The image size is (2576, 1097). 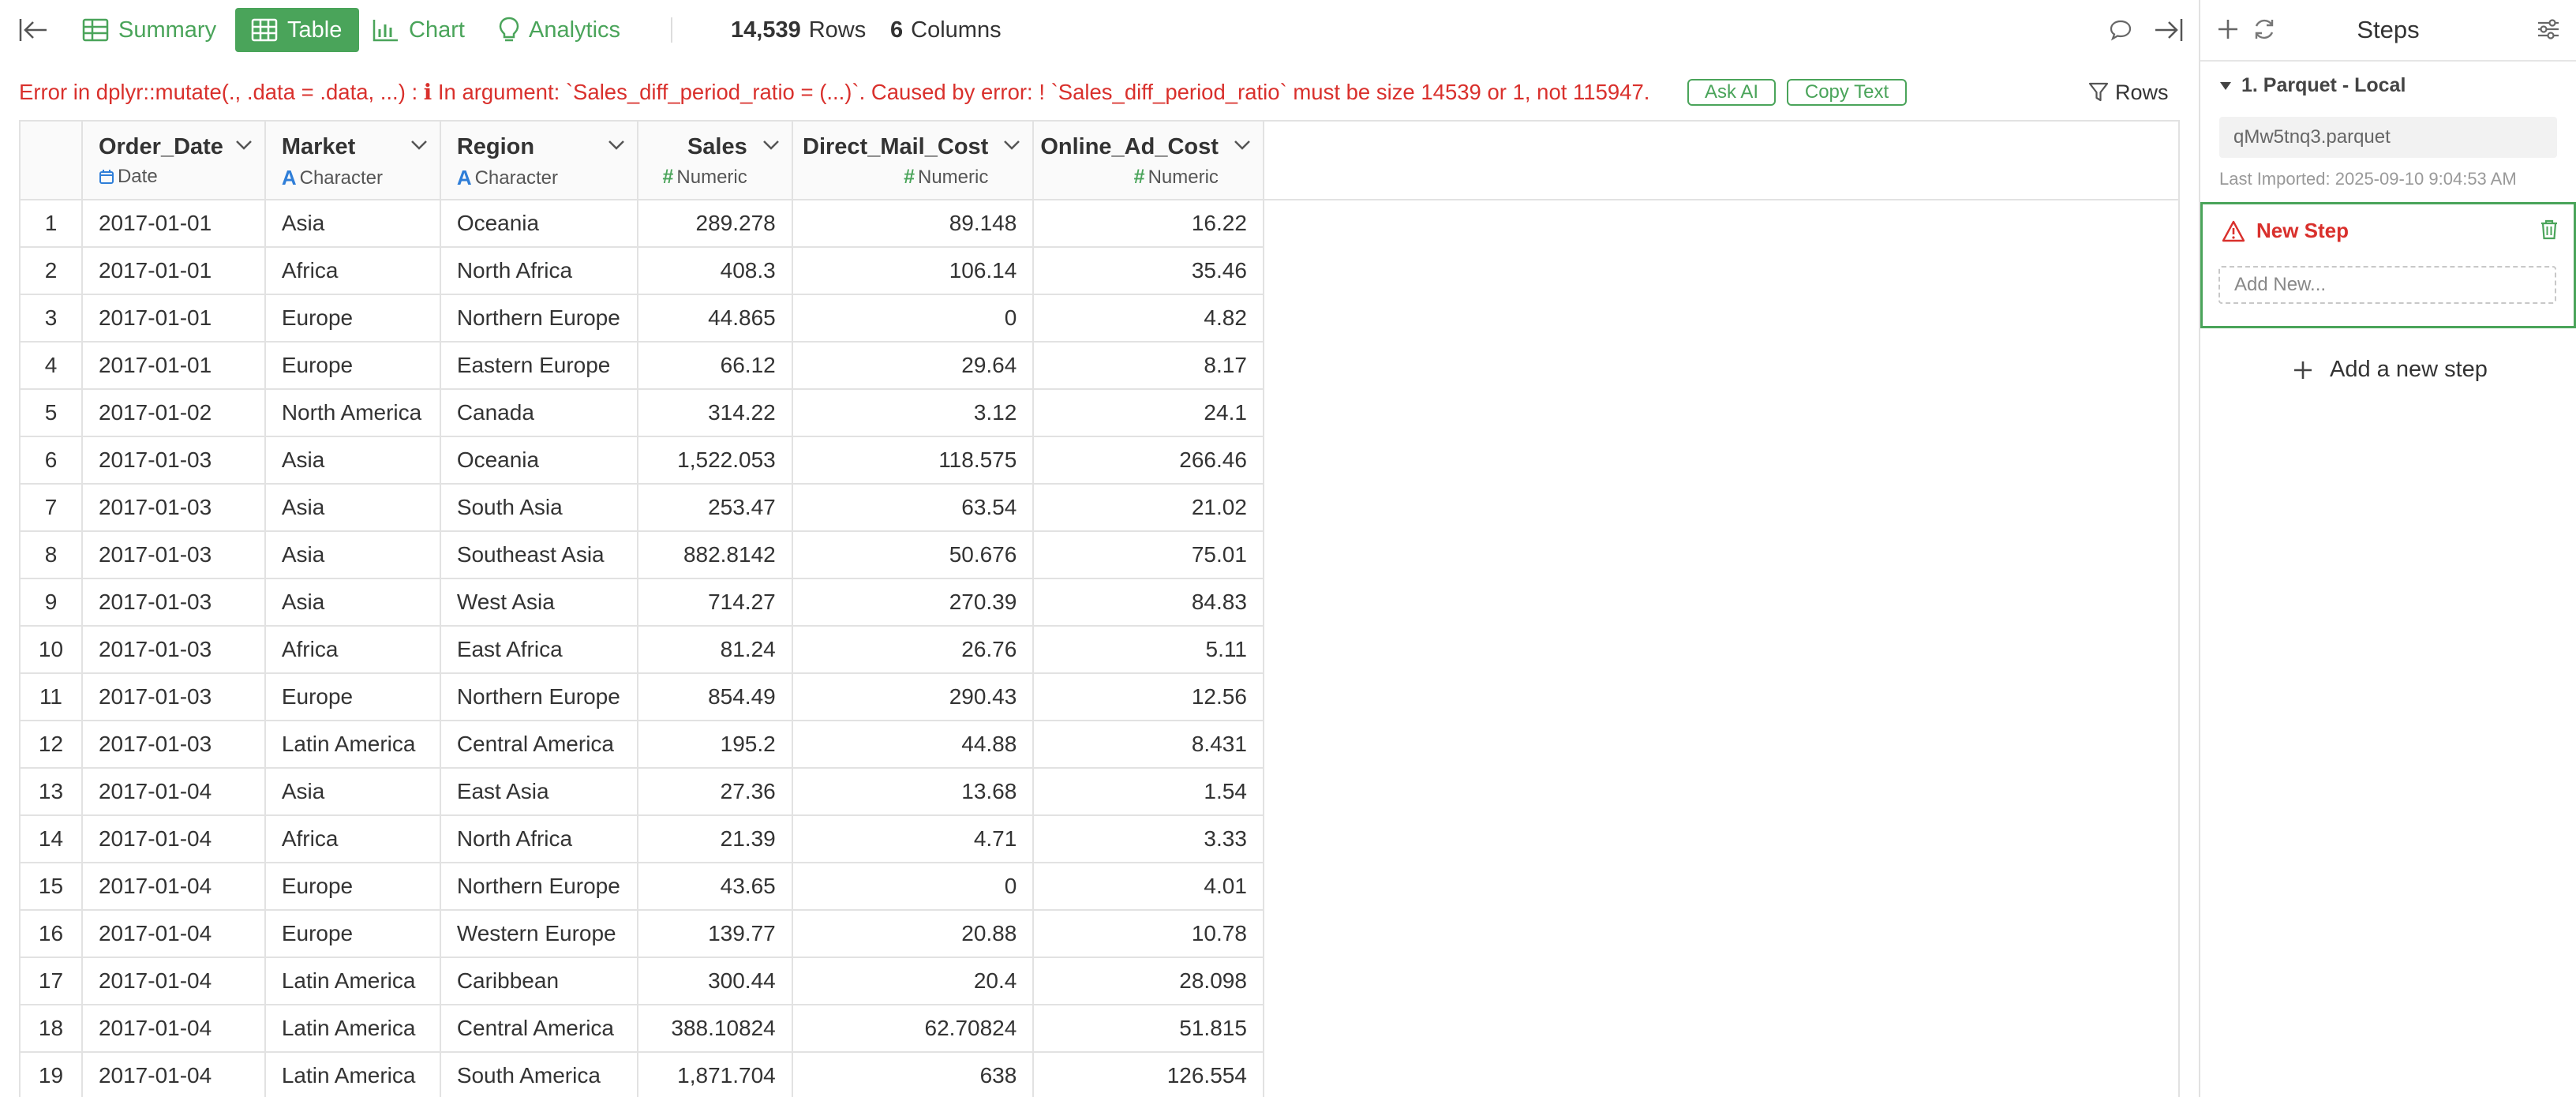 I want to click on table-row: 1 2017-01-01 Asia Oceania 289.278 89.148 16.22, so click(x=1099, y=224).